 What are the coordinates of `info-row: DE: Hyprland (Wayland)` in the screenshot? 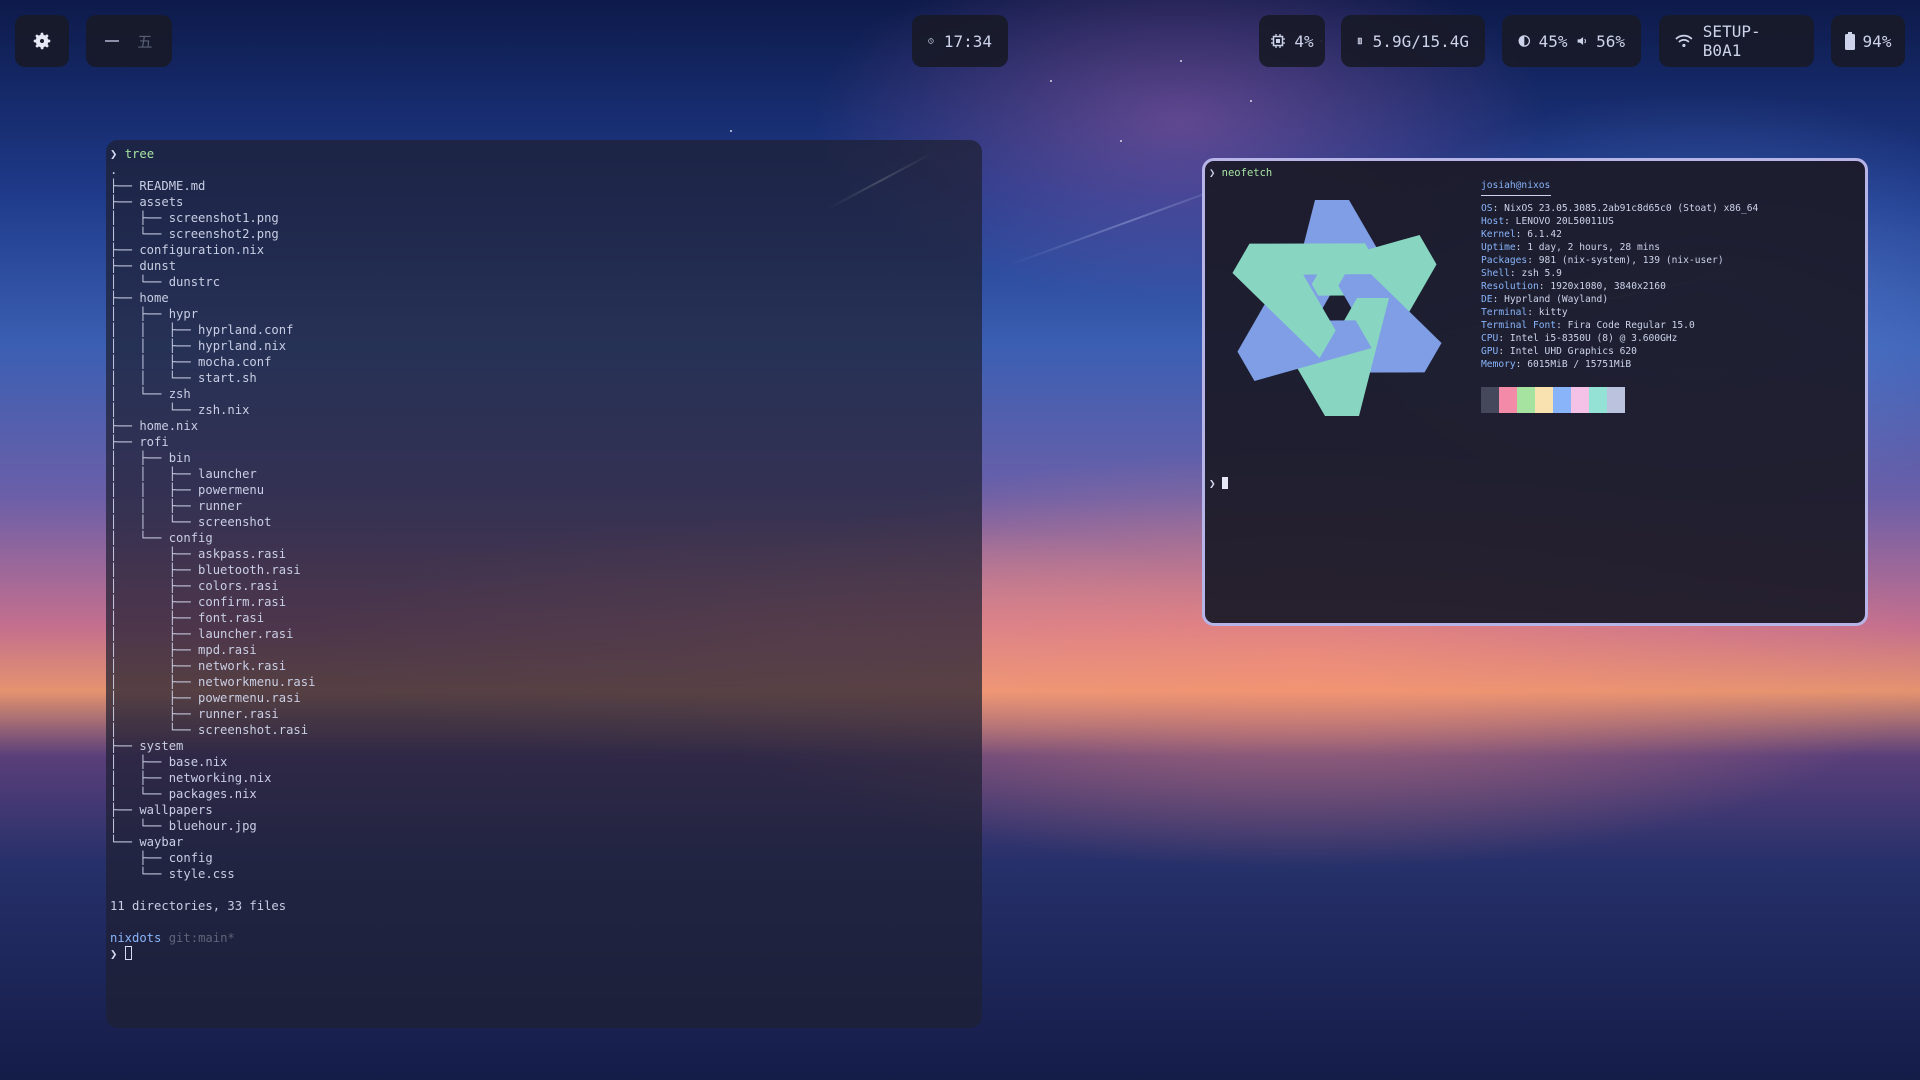 It's located at (1545, 299).